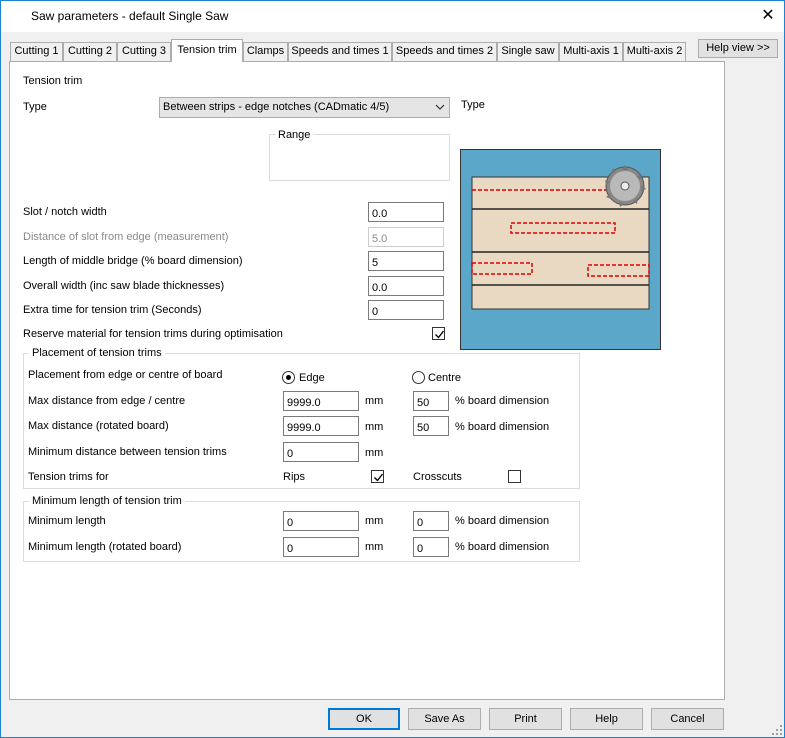 The width and height of the screenshot is (785, 738). Describe the element at coordinates (374, 453) in the screenshot. I see `min-between-unit: mm` at that location.